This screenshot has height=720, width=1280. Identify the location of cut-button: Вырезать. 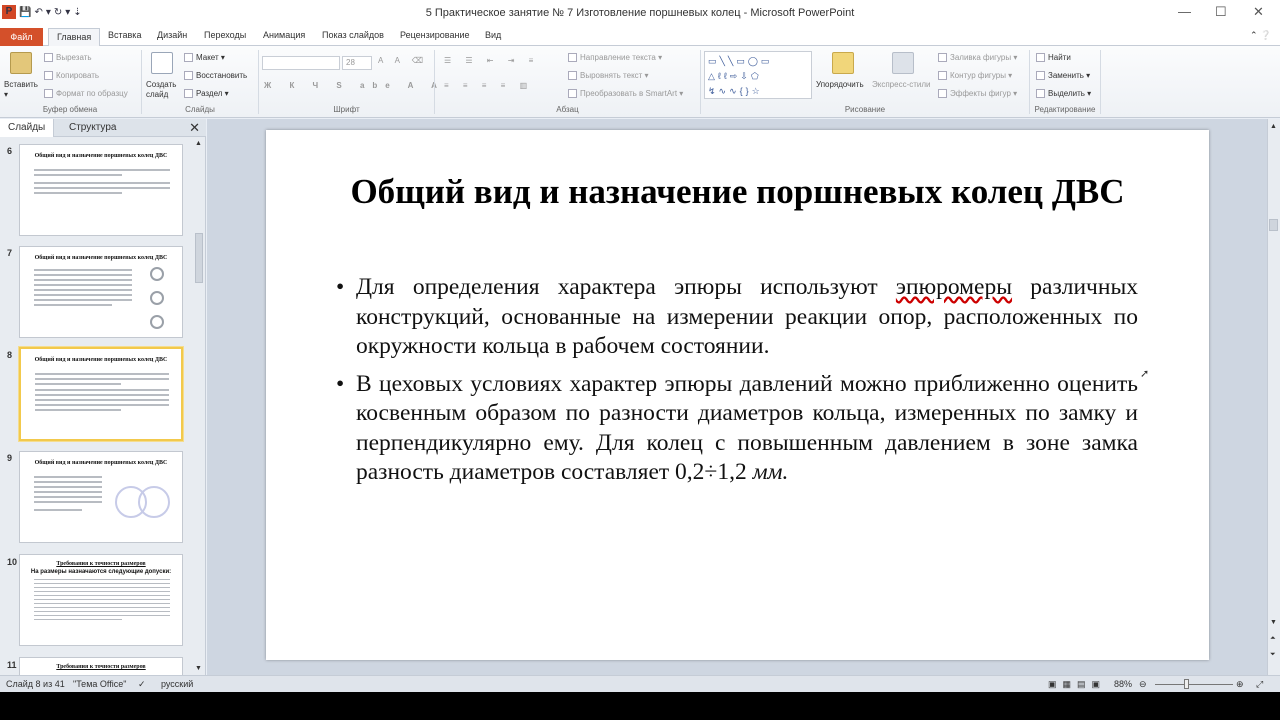
(68, 58).